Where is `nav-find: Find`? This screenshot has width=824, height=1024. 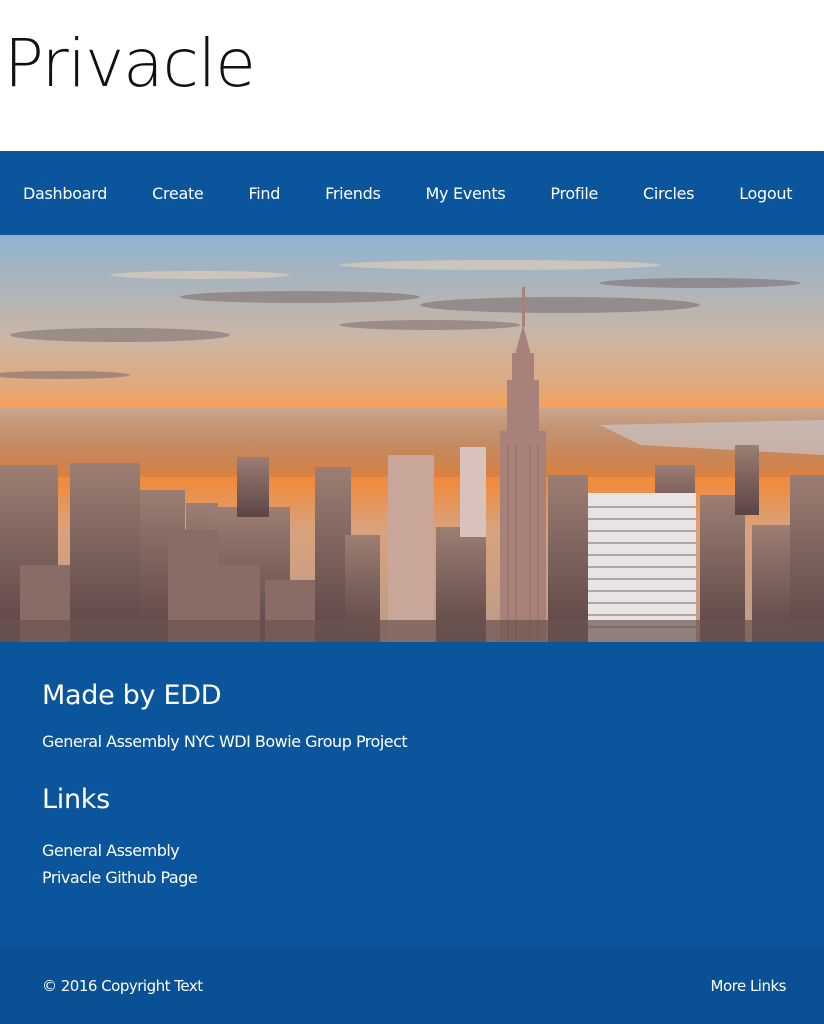
nav-find: Find is located at coordinates (264, 193).